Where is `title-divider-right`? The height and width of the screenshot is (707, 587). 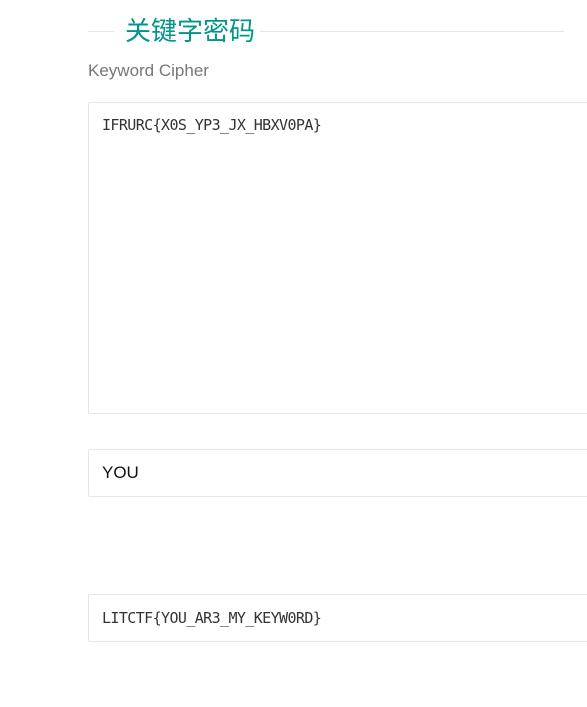
title-divider-right is located at coordinates (412, 31).